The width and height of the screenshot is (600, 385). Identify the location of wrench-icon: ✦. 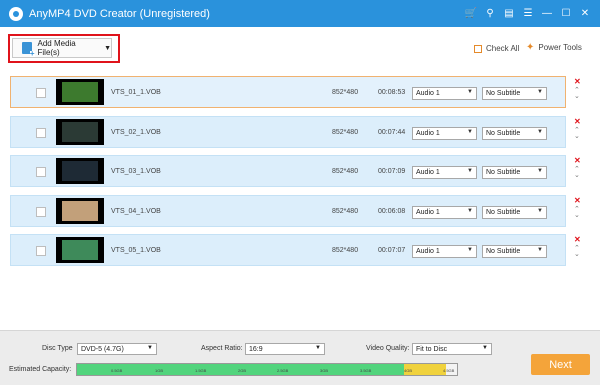
(530, 47).